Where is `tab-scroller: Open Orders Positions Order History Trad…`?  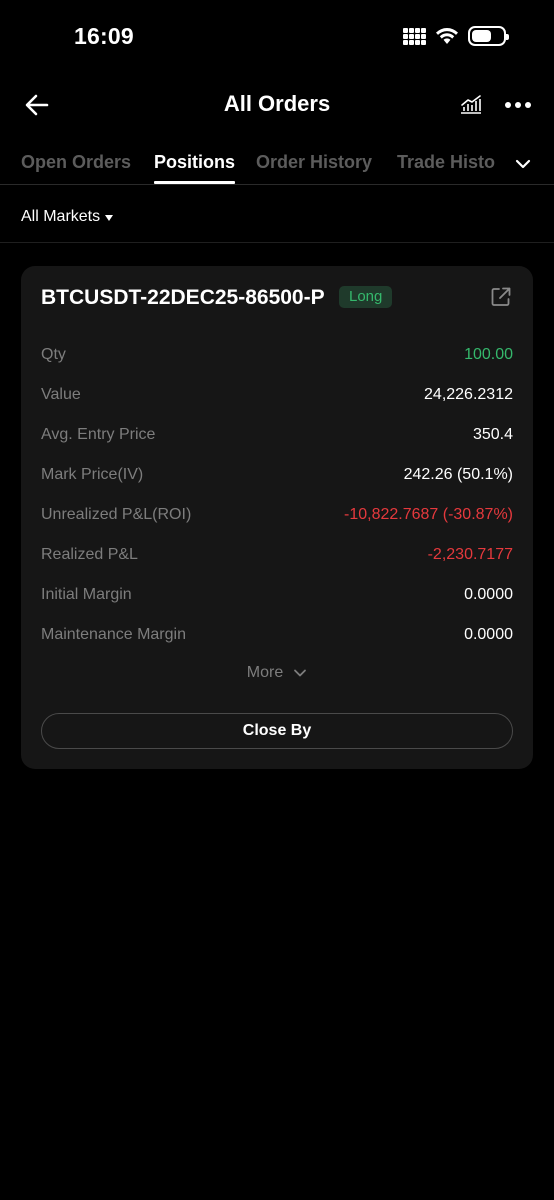 tab-scroller: Open Orders Positions Order History Trad… is located at coordinates (250, 165).